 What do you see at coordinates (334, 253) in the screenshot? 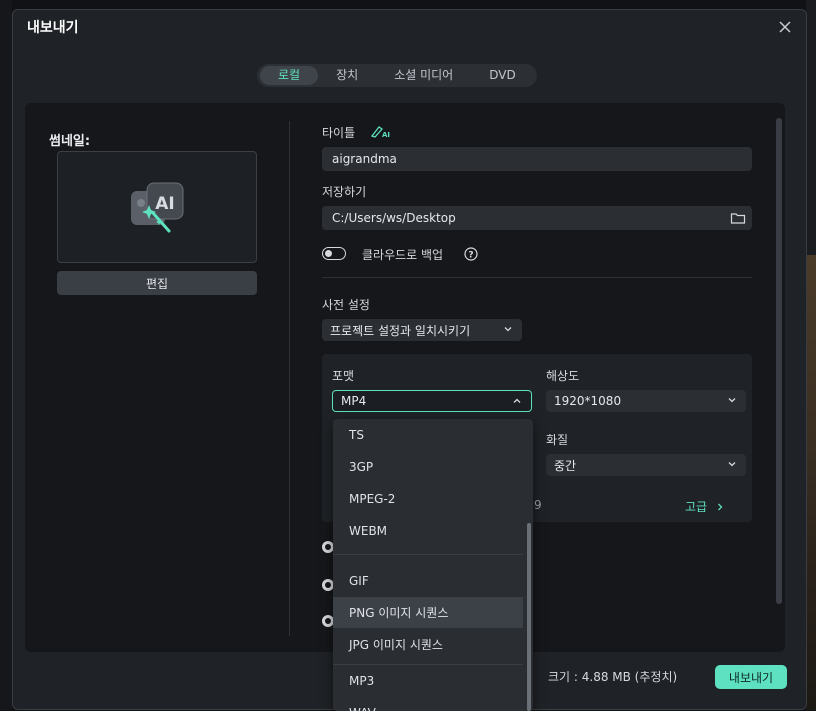
I see `cloud-backup-toggle` at bounding box center [334, 253].